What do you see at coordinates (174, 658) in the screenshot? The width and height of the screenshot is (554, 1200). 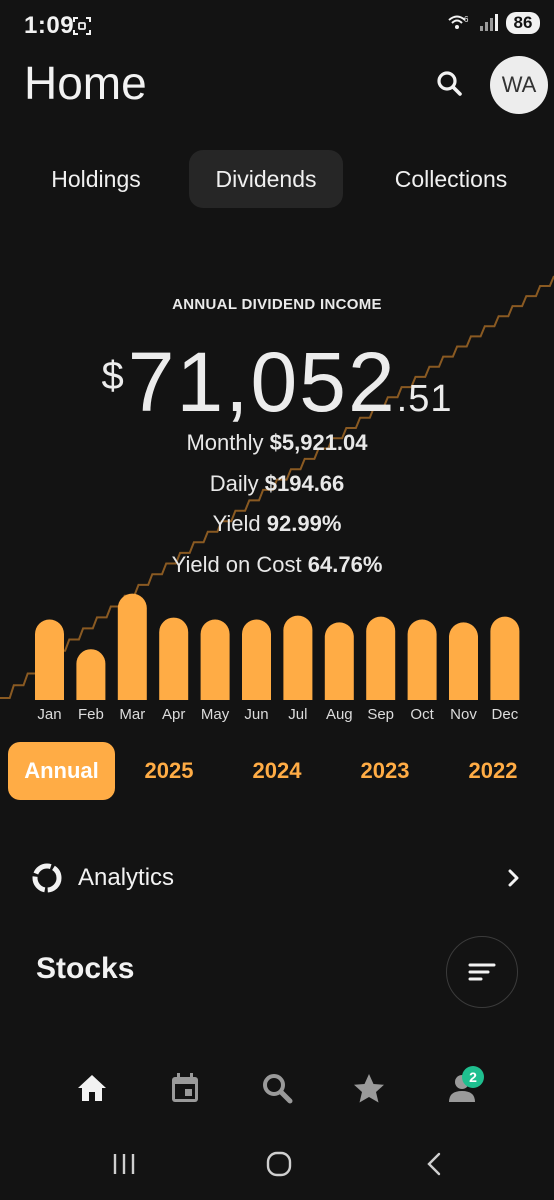 I see `bar-apr` at bounding box center [174, 658].